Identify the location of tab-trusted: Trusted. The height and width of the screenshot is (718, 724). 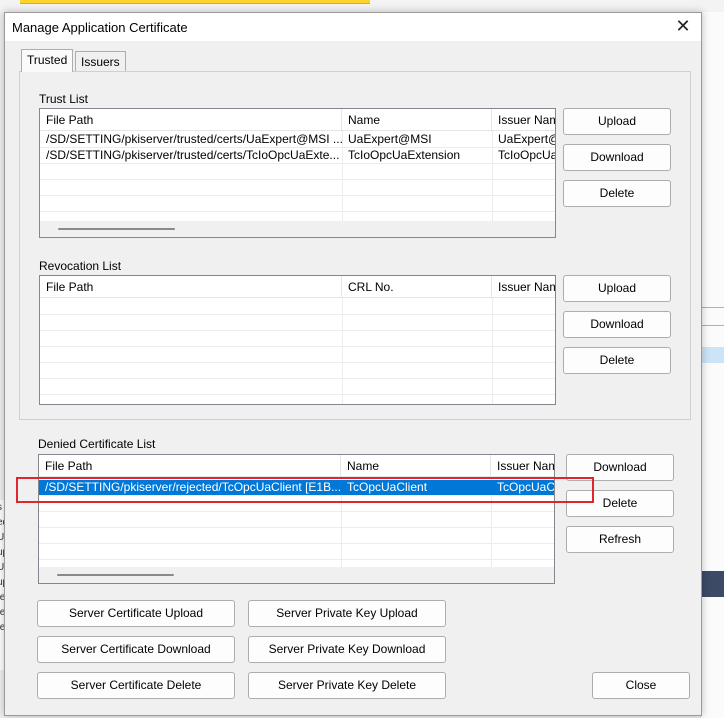
(47, 60).